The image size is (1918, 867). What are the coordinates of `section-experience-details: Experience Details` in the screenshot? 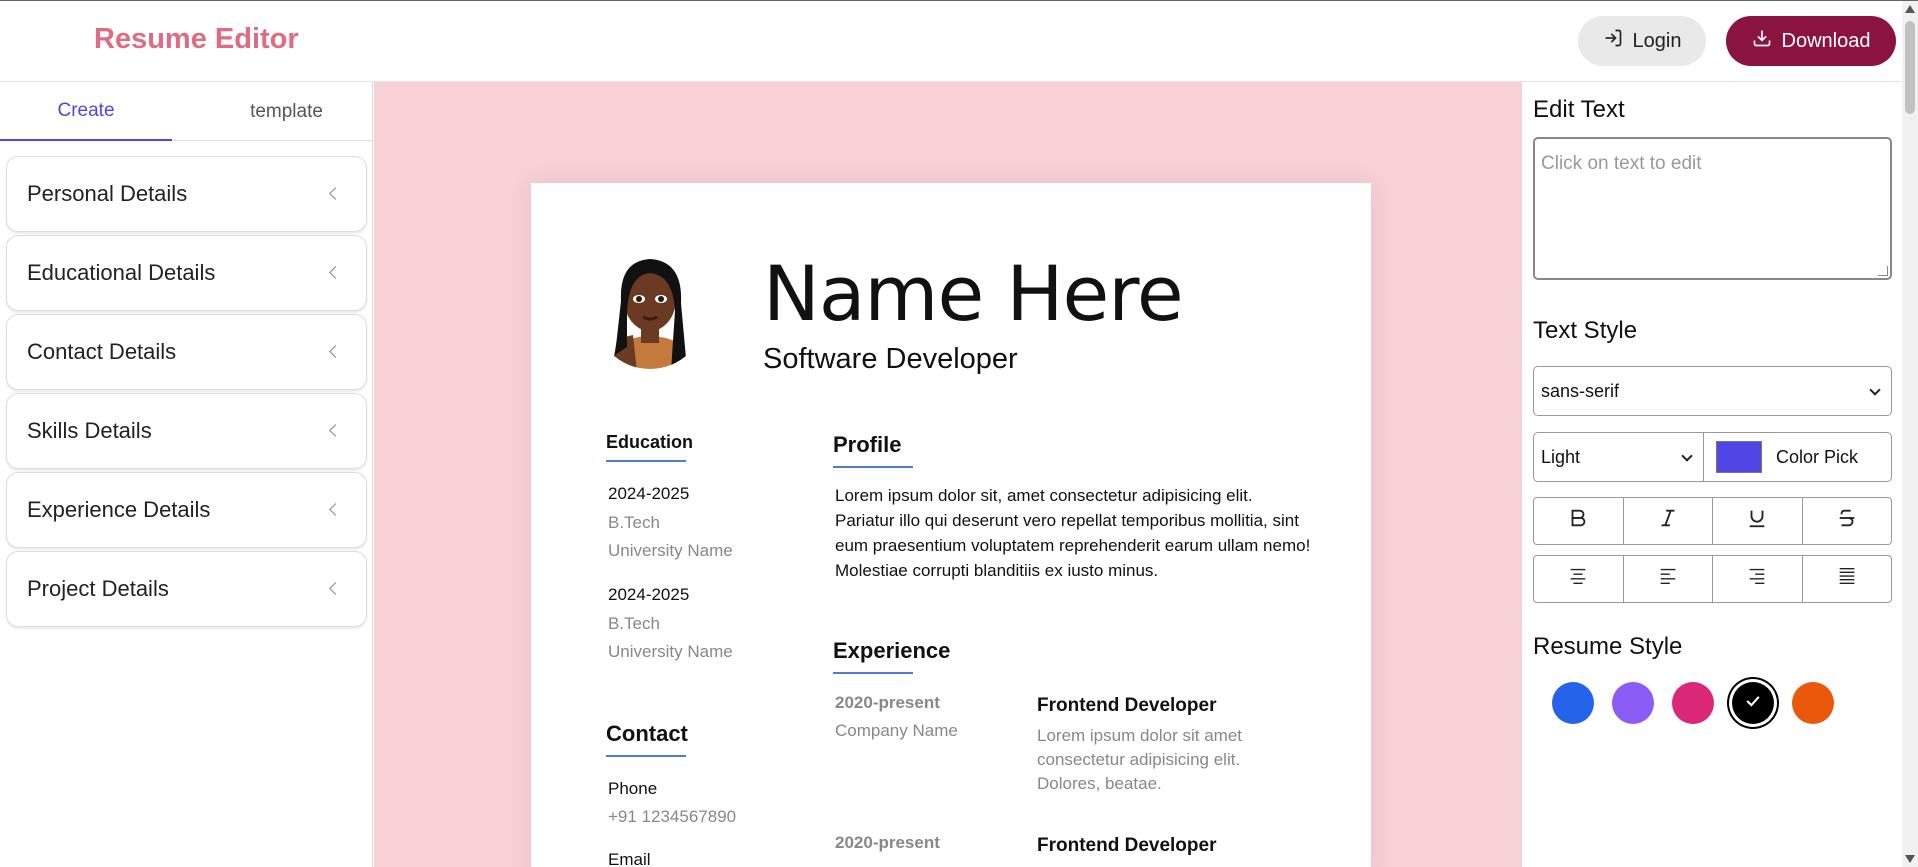 It's located at (186, 510).